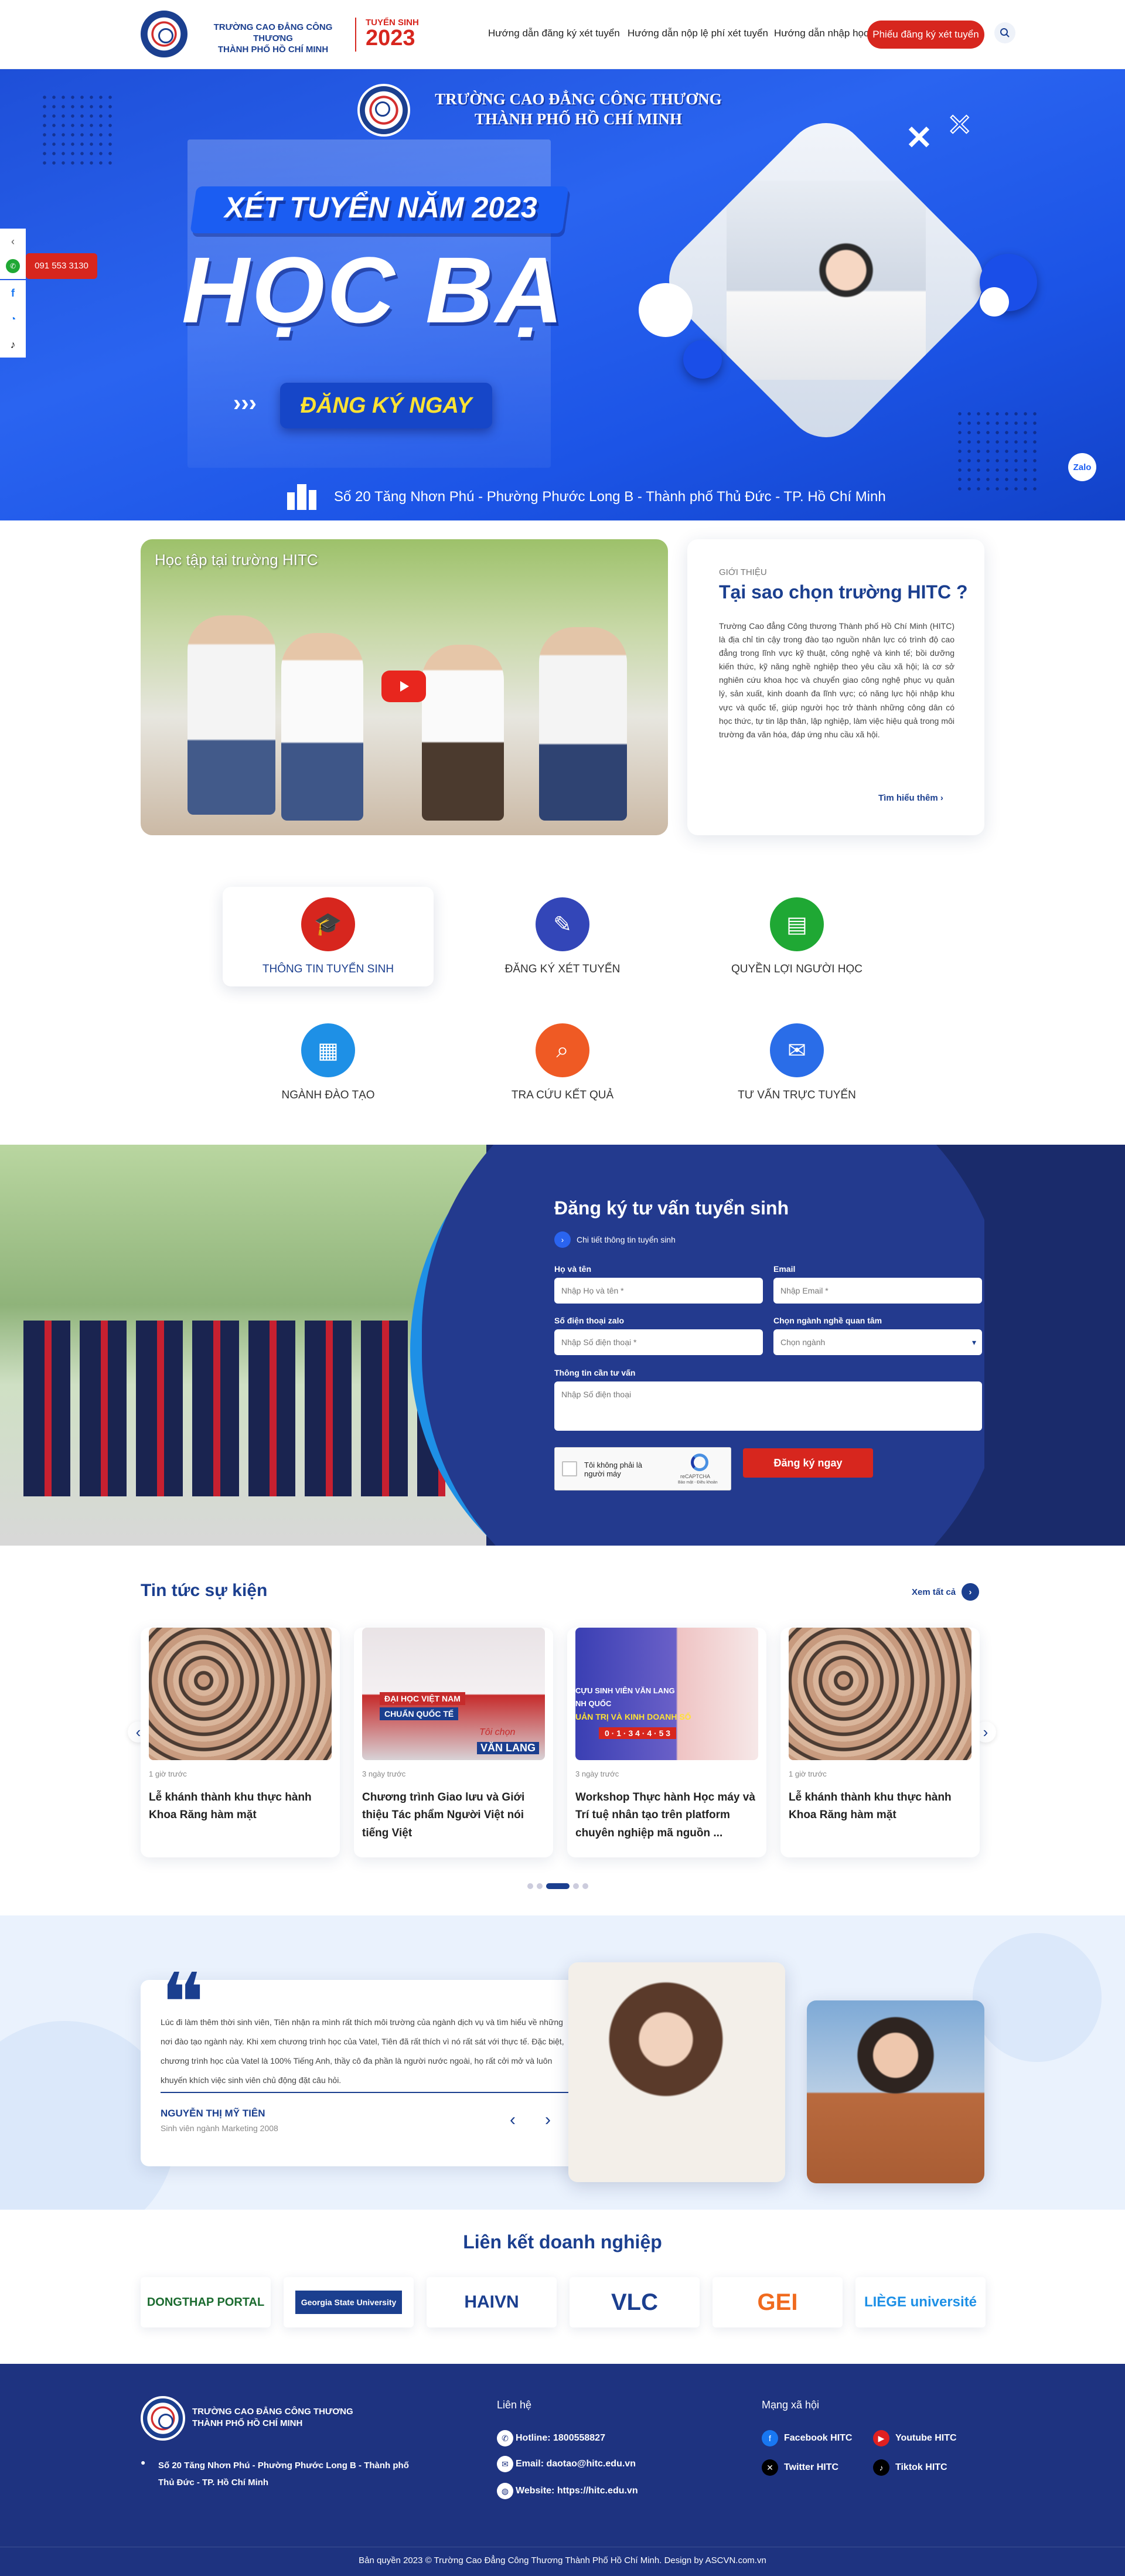 The height and width of the screenshot is (2576, 1125). Describe the element at coordinates (563, 936) in the screenshot. I see `feature-register: ✎ ĐĂNG KÝ XÉT TUYỂN` at that location.